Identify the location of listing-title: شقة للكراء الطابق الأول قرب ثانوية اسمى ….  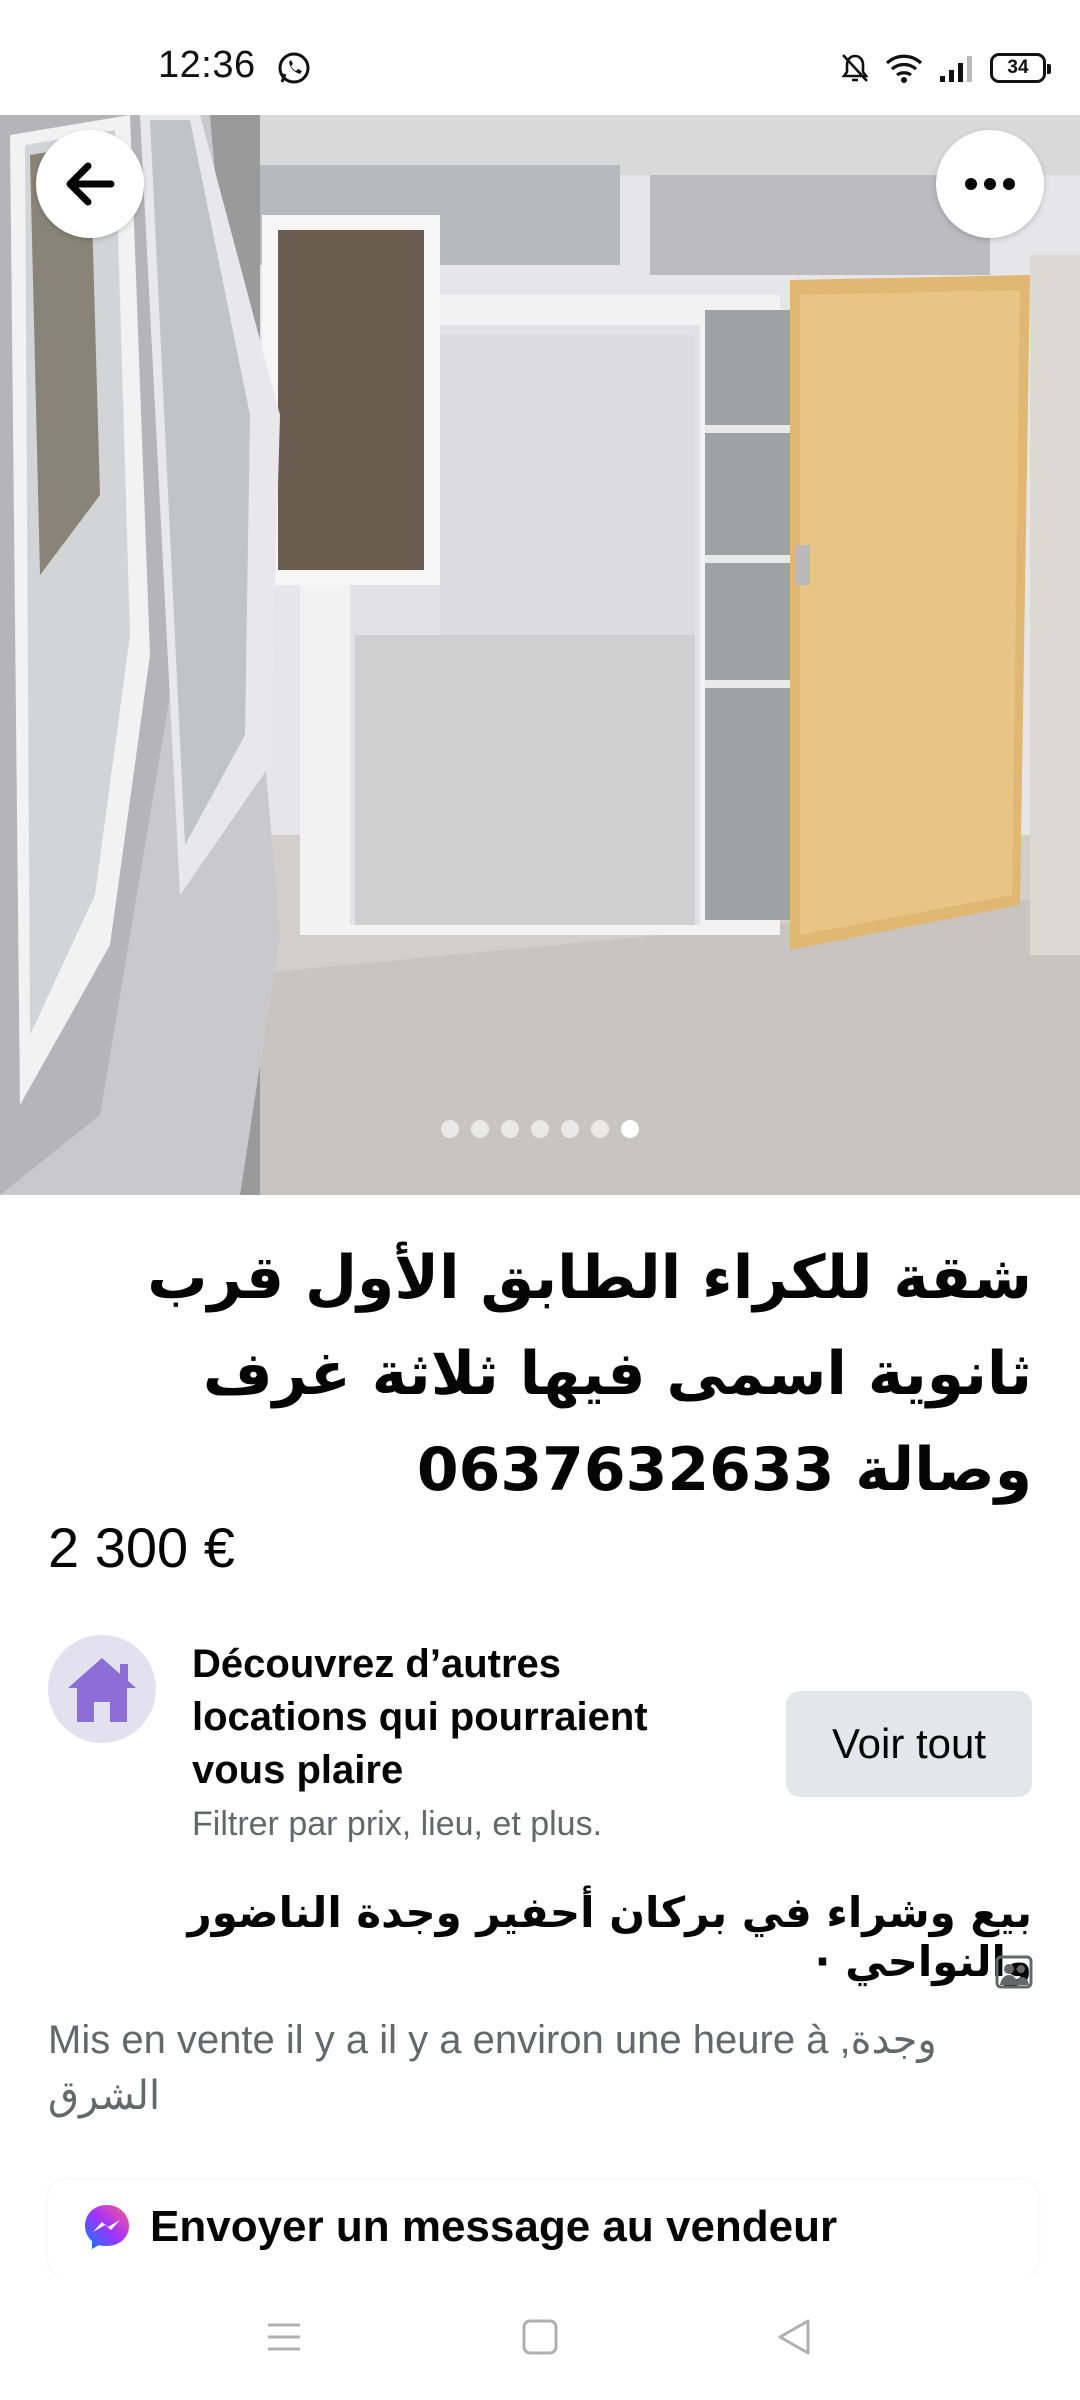
(589, 1374).